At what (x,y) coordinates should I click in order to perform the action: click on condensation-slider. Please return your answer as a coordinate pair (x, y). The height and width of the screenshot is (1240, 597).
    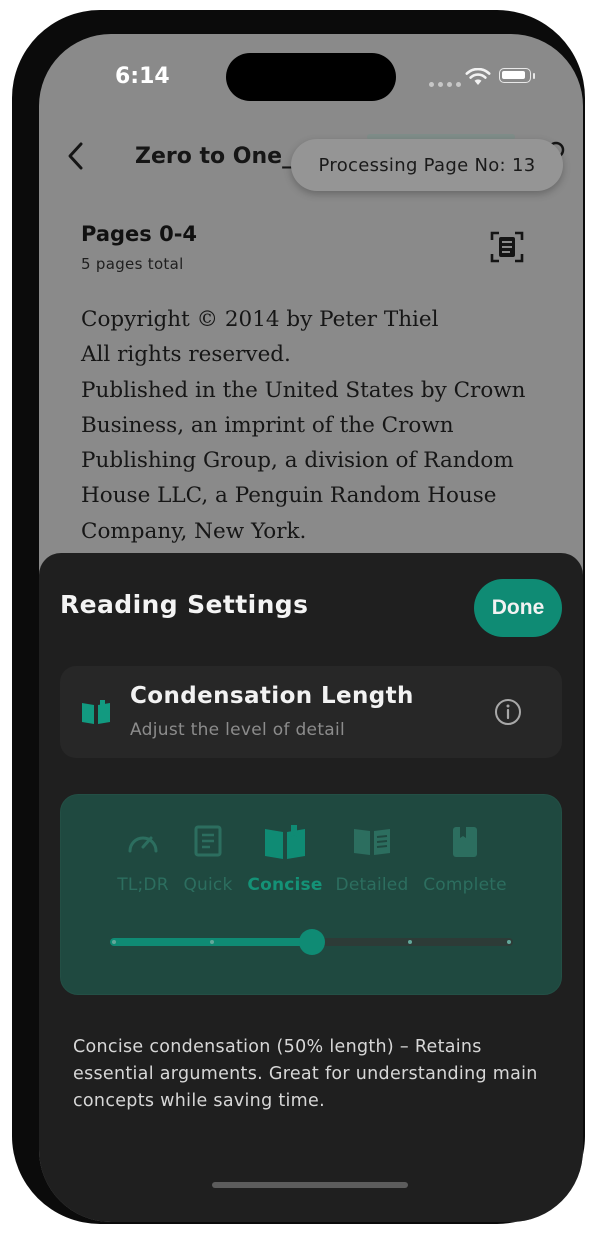
    Looking at the image, I should click on (311, 942).